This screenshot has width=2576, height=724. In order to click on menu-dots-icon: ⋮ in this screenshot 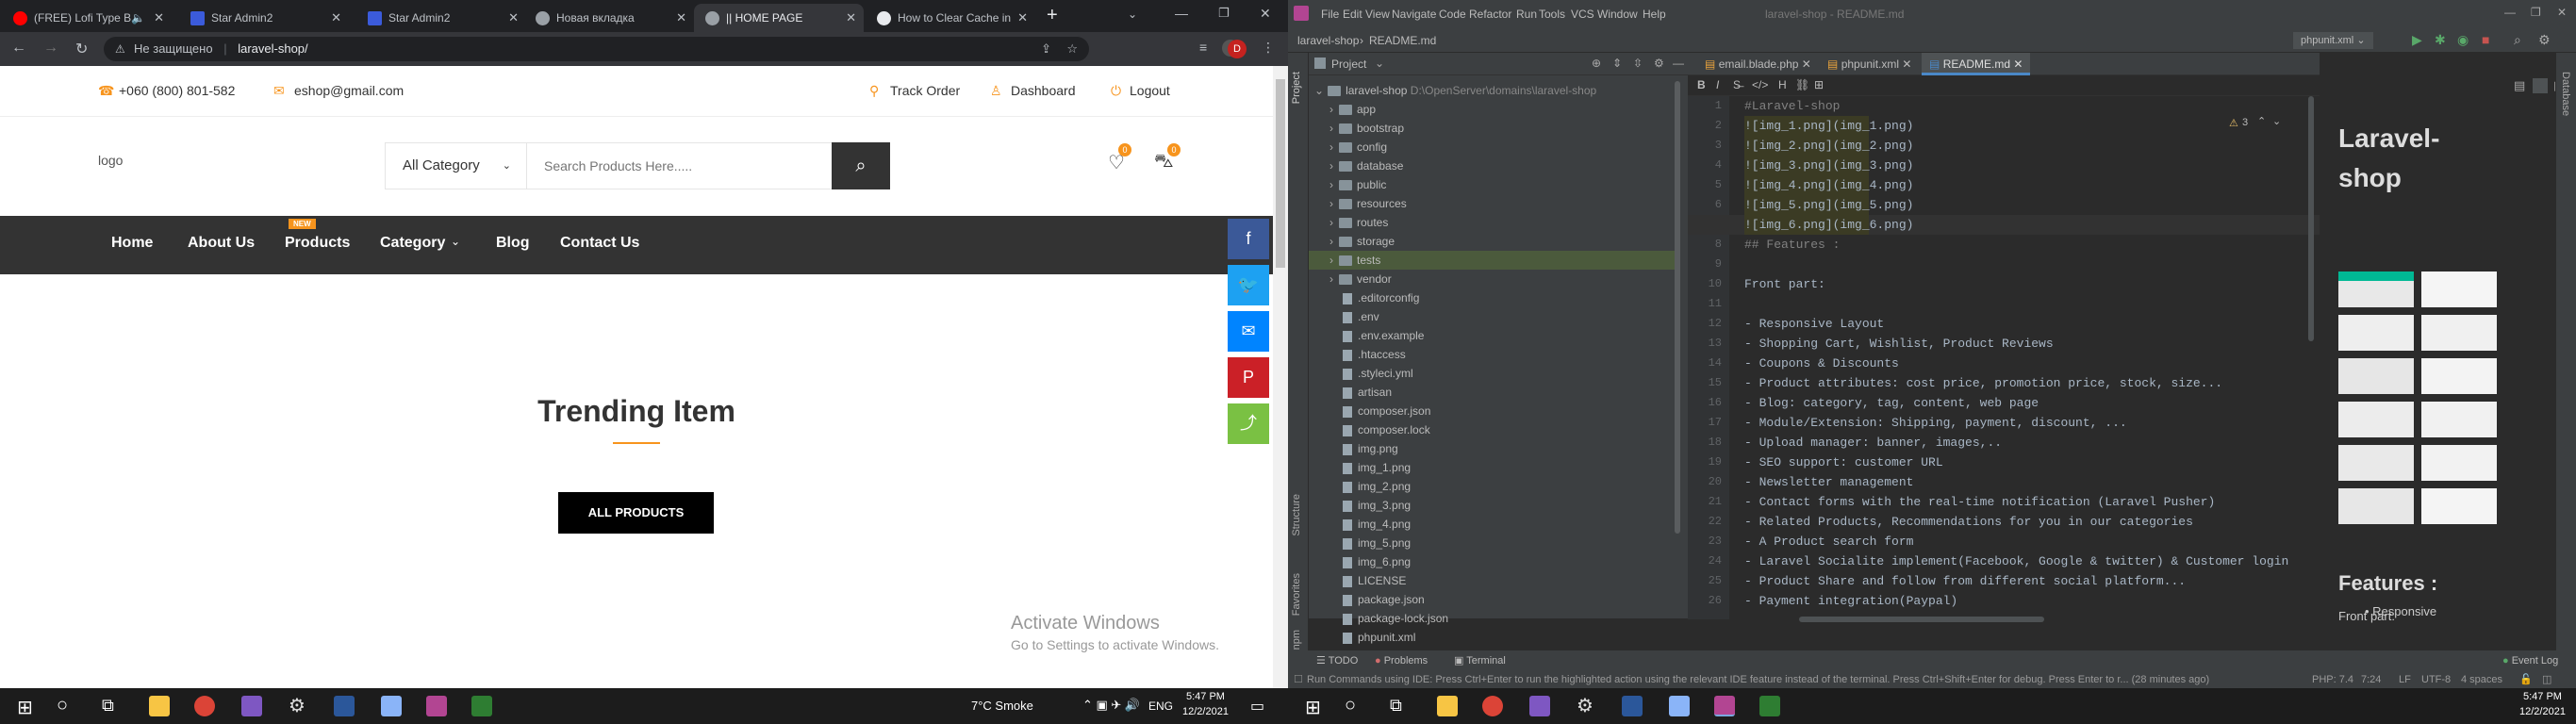, I will do `click(1268, 48)`.